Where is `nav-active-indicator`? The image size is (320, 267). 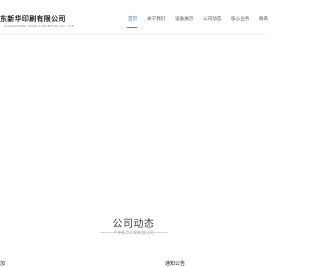
nav-active-indicator is located at coordinates (132, 27).